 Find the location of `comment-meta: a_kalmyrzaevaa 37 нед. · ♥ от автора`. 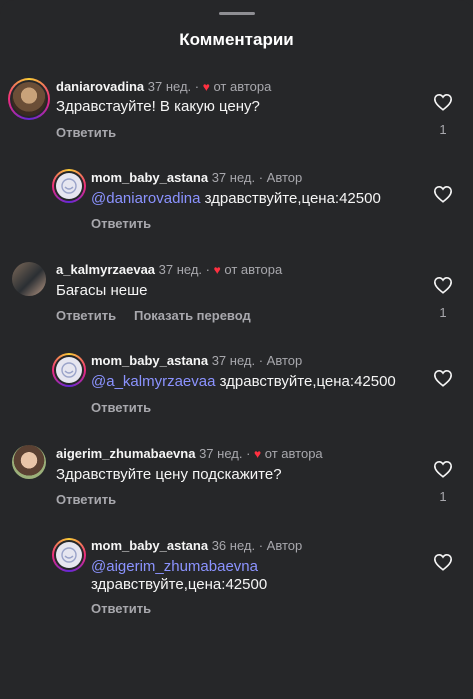

comment-meta: a_kalmyrzaevaa 37 нед. · ♥ от автора is located at coordinates (169, 269).